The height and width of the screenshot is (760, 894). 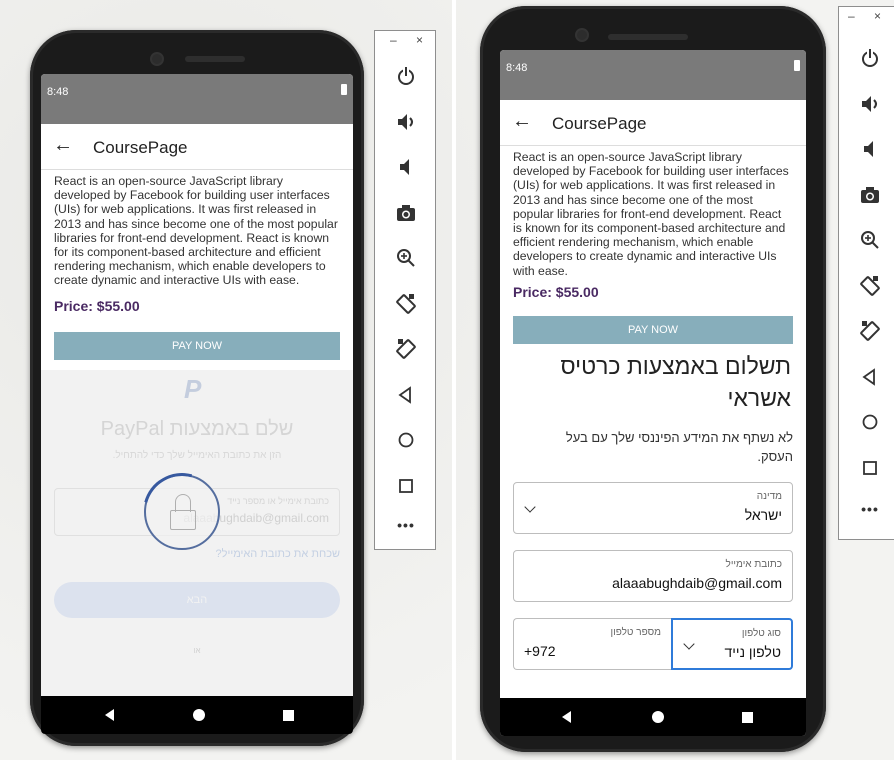 I want to click on email-field: כתובת אימייל alaaabughdaib@gmail.com, so click(x=653, y=575).